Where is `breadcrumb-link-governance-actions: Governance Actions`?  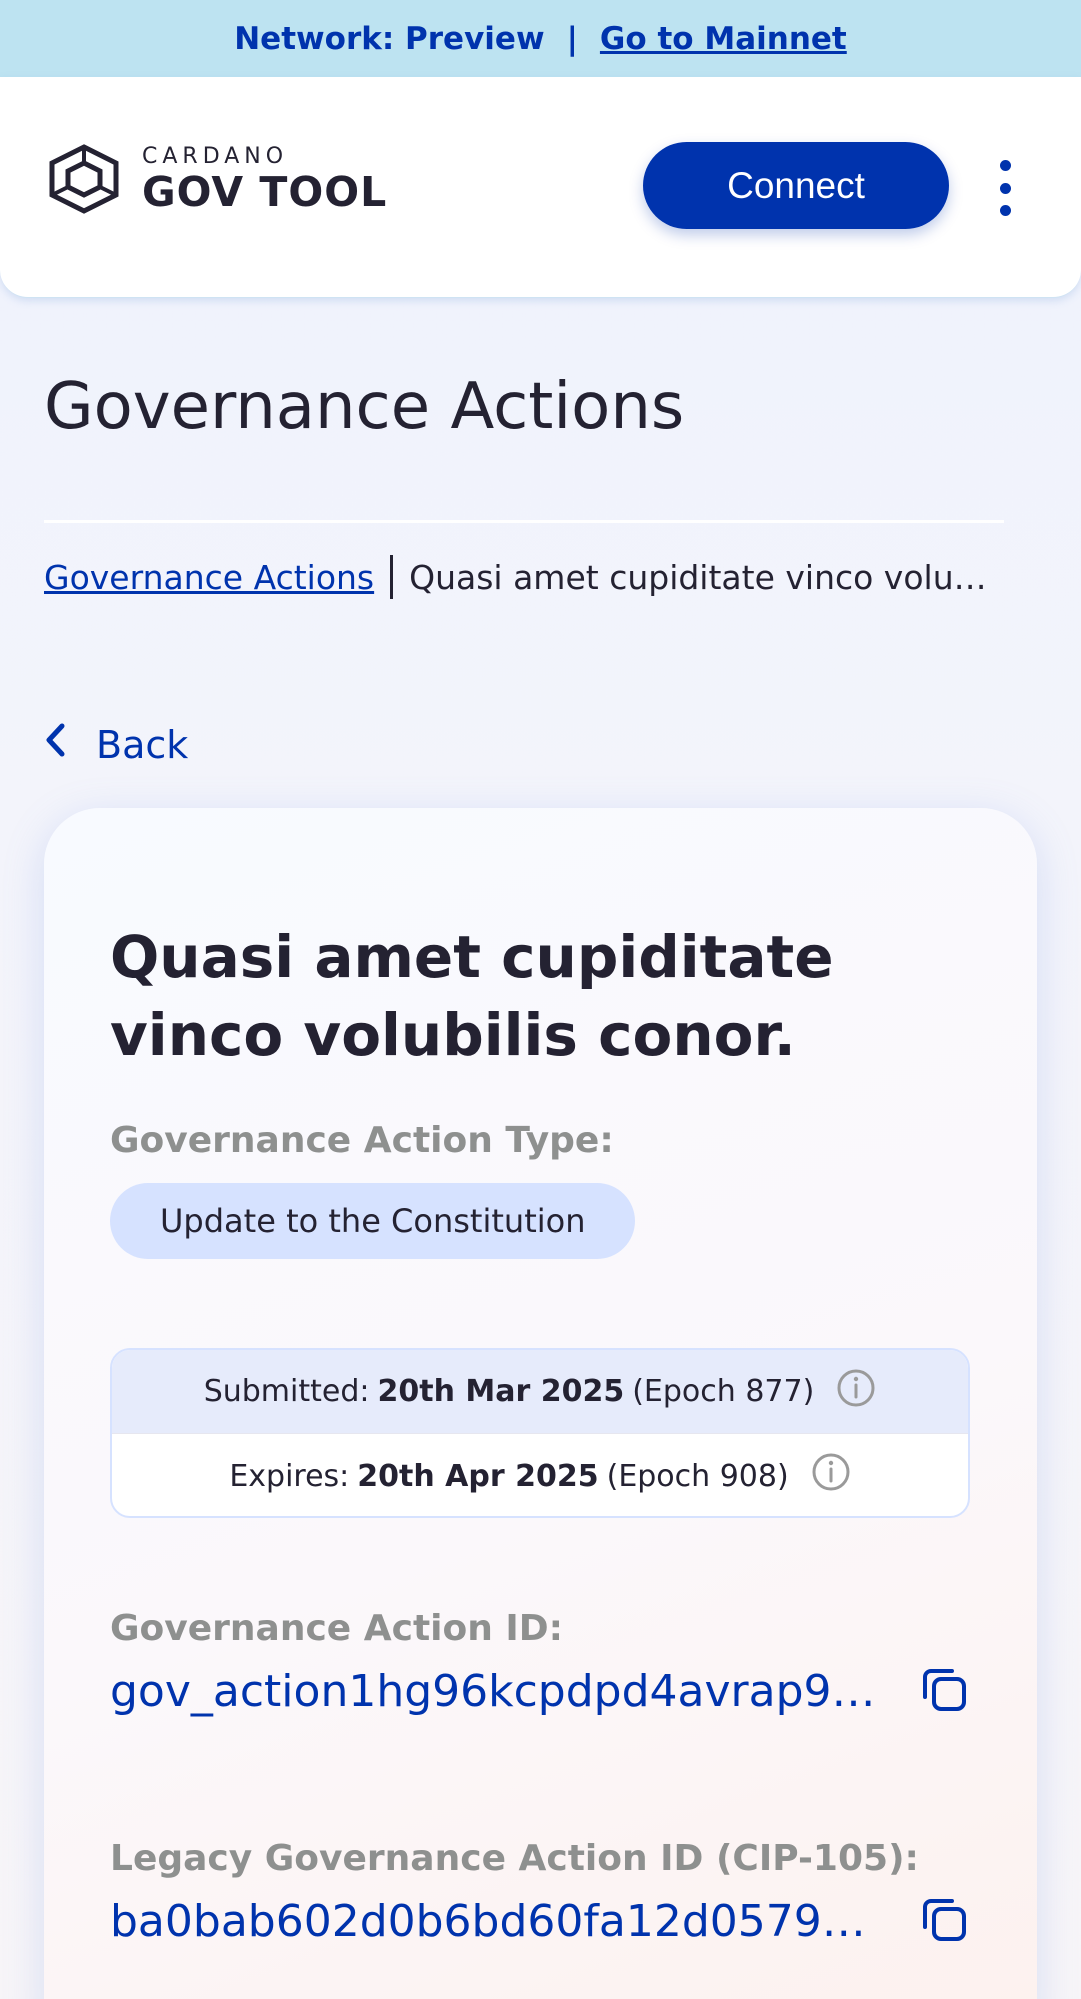 breadcrumb-link-governance-actions: Governance Actions is located at coordinates (209, 577).